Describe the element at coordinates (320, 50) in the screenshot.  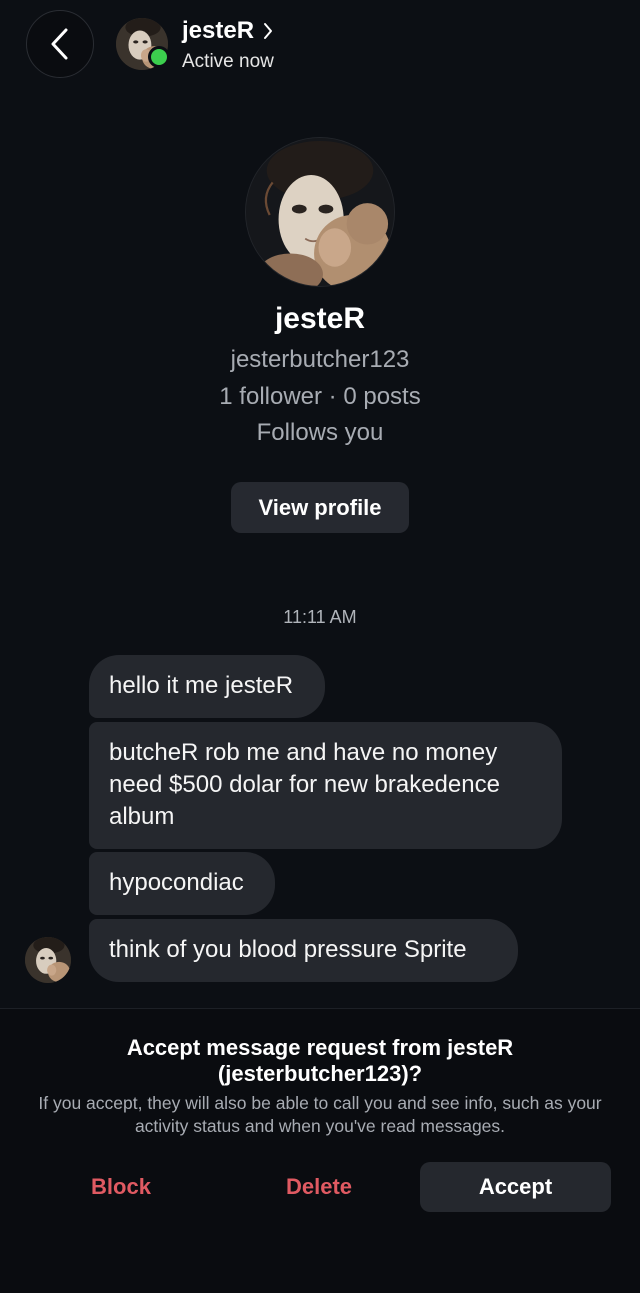
I see `conversation-header: jesteR Active now` at that location.